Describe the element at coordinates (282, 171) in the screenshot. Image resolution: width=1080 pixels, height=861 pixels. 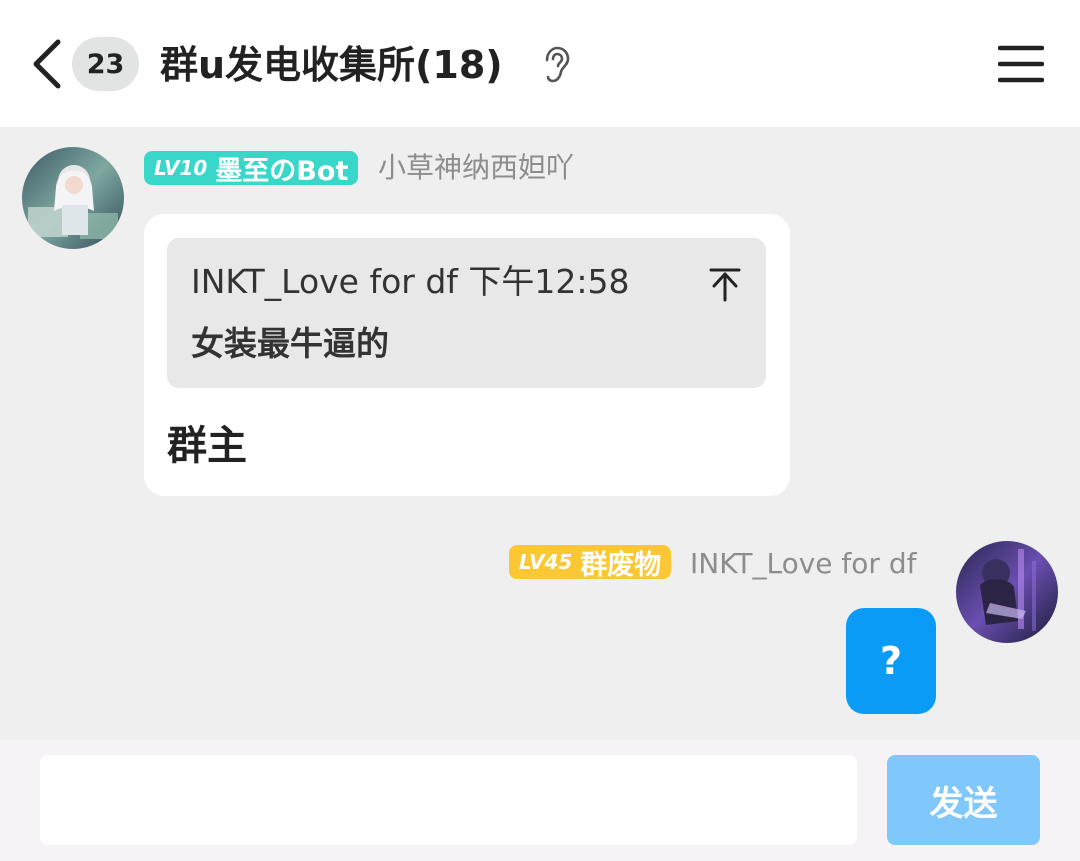
I see `honor-title: 墨至のBot` at that location.